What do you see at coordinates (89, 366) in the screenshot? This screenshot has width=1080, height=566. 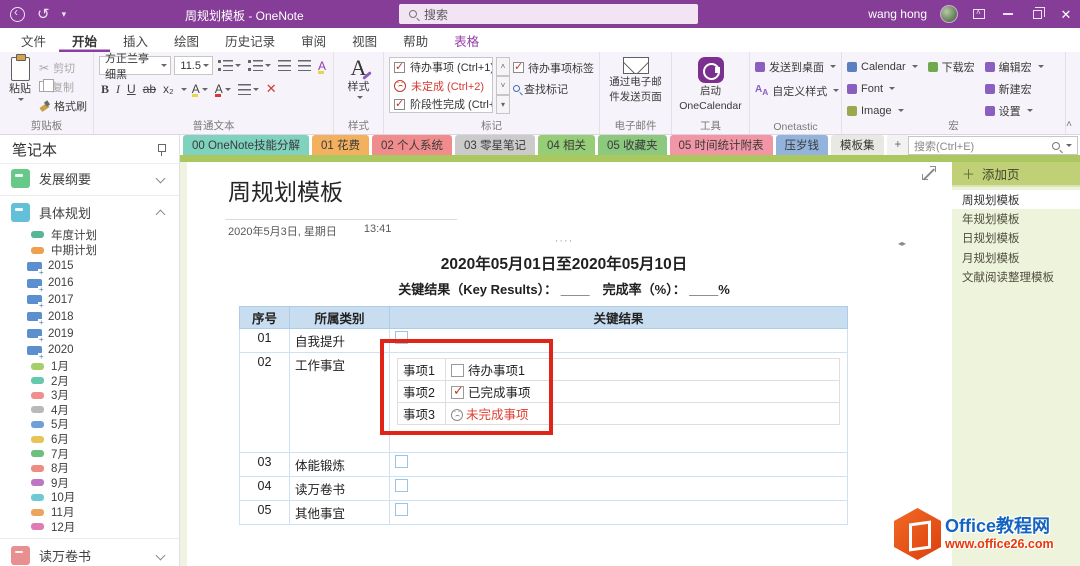 I see `section-month-1: 1月` at bounding box center [89, 366].